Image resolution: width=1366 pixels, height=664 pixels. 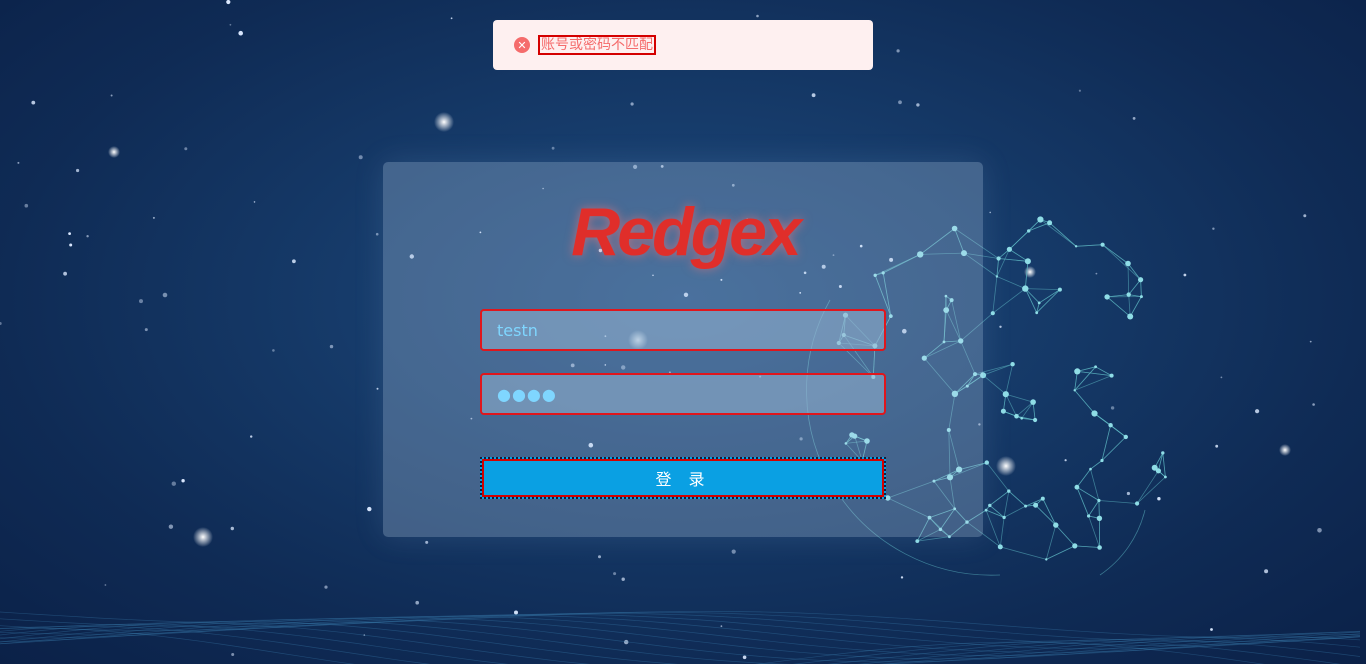 What do you see at coordinates (517, 330) in the screenshot?
I see `username-value: testn` at bounding box center [517, 330].